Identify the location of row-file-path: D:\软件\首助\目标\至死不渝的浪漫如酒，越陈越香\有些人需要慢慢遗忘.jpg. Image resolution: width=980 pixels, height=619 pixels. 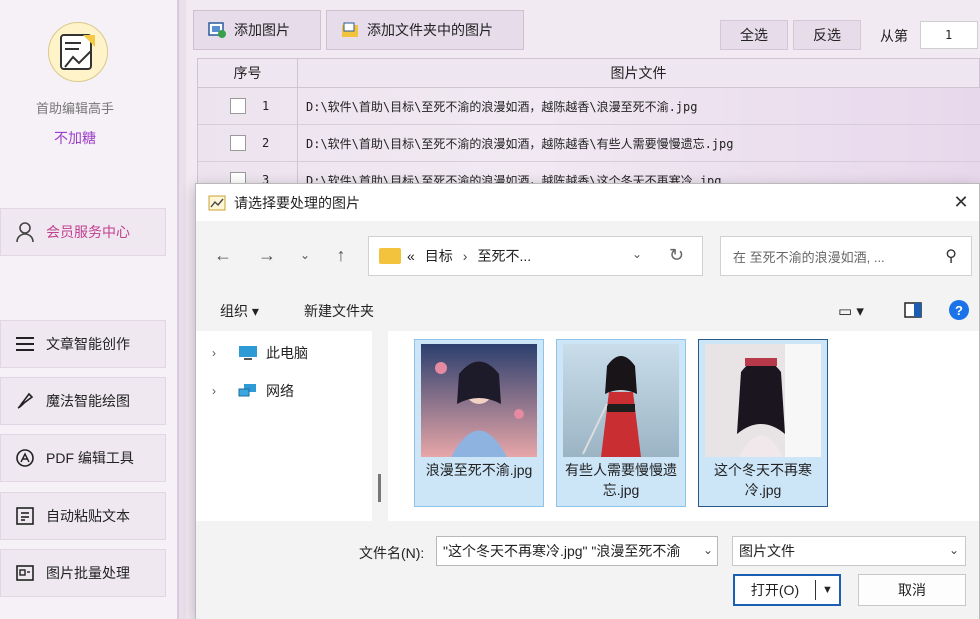
(520, 143).